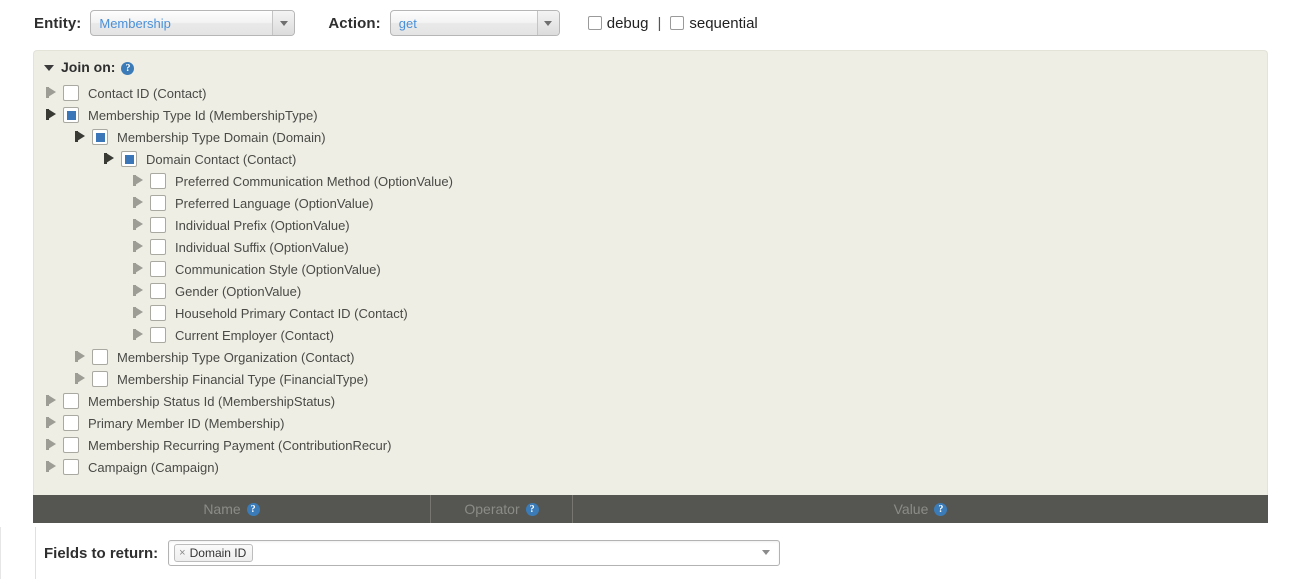  What do you see at coordinates (182, 553) in the screenshot?
I see `close-icon: ×` at bounding box center [182, 553].